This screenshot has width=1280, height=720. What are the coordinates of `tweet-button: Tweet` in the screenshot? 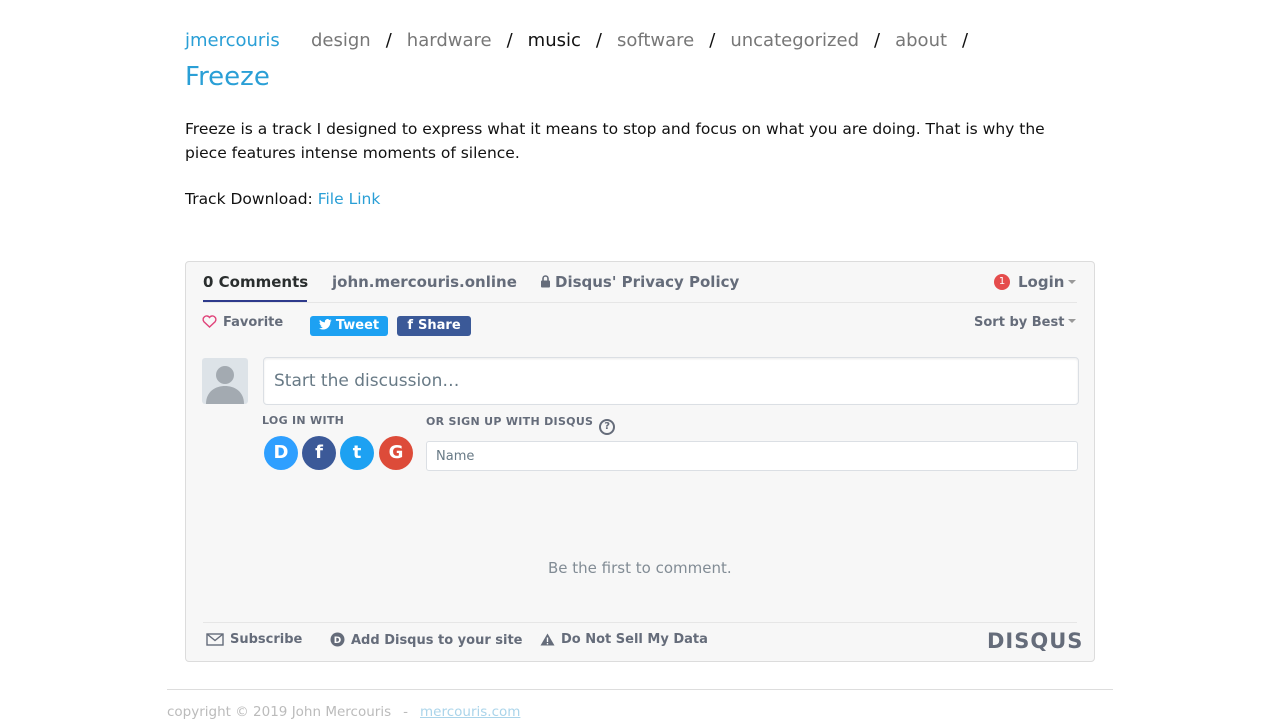 It's located at (349, 326).